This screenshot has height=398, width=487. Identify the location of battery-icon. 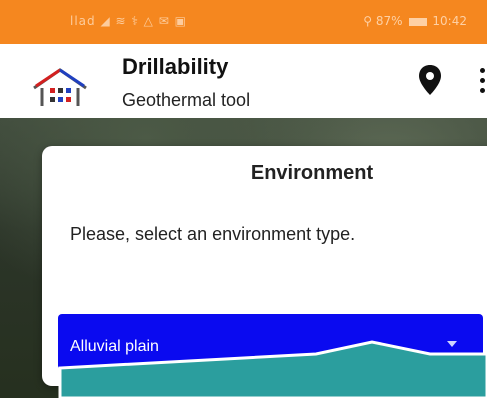
(417, 21).